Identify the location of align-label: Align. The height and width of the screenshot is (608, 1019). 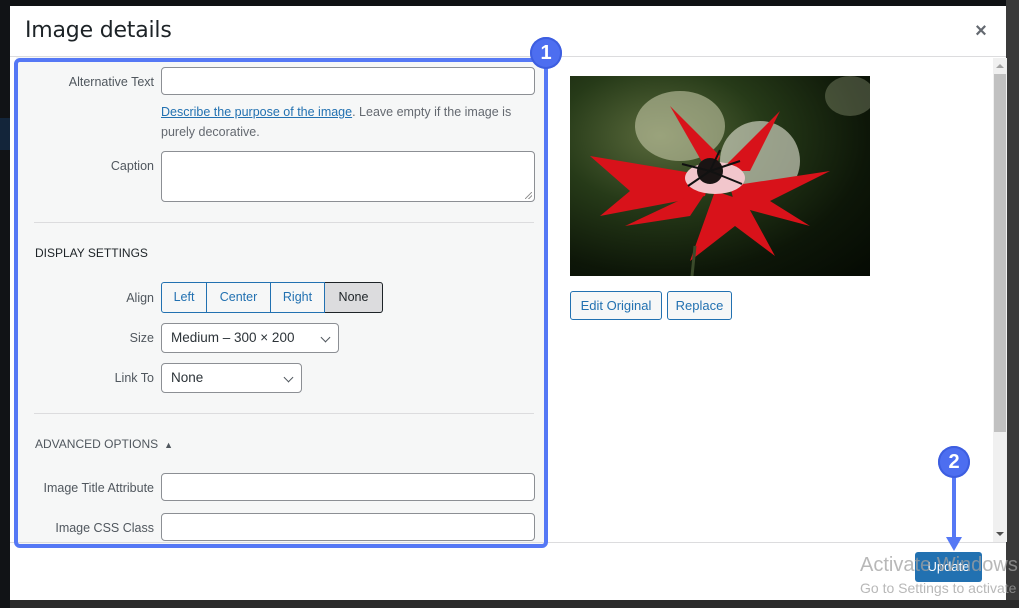
(140, 298).